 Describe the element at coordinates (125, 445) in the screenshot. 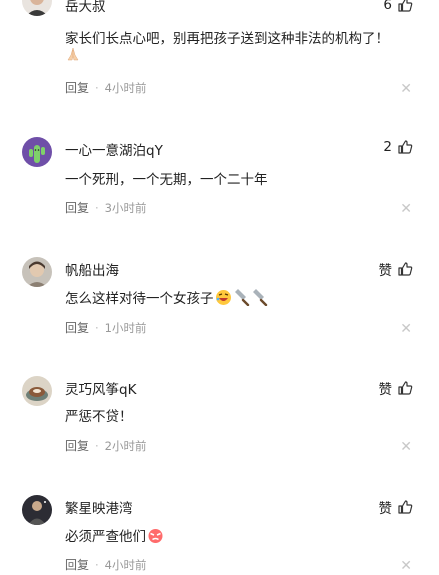

I see `timestamp: 2小时前` at that location.